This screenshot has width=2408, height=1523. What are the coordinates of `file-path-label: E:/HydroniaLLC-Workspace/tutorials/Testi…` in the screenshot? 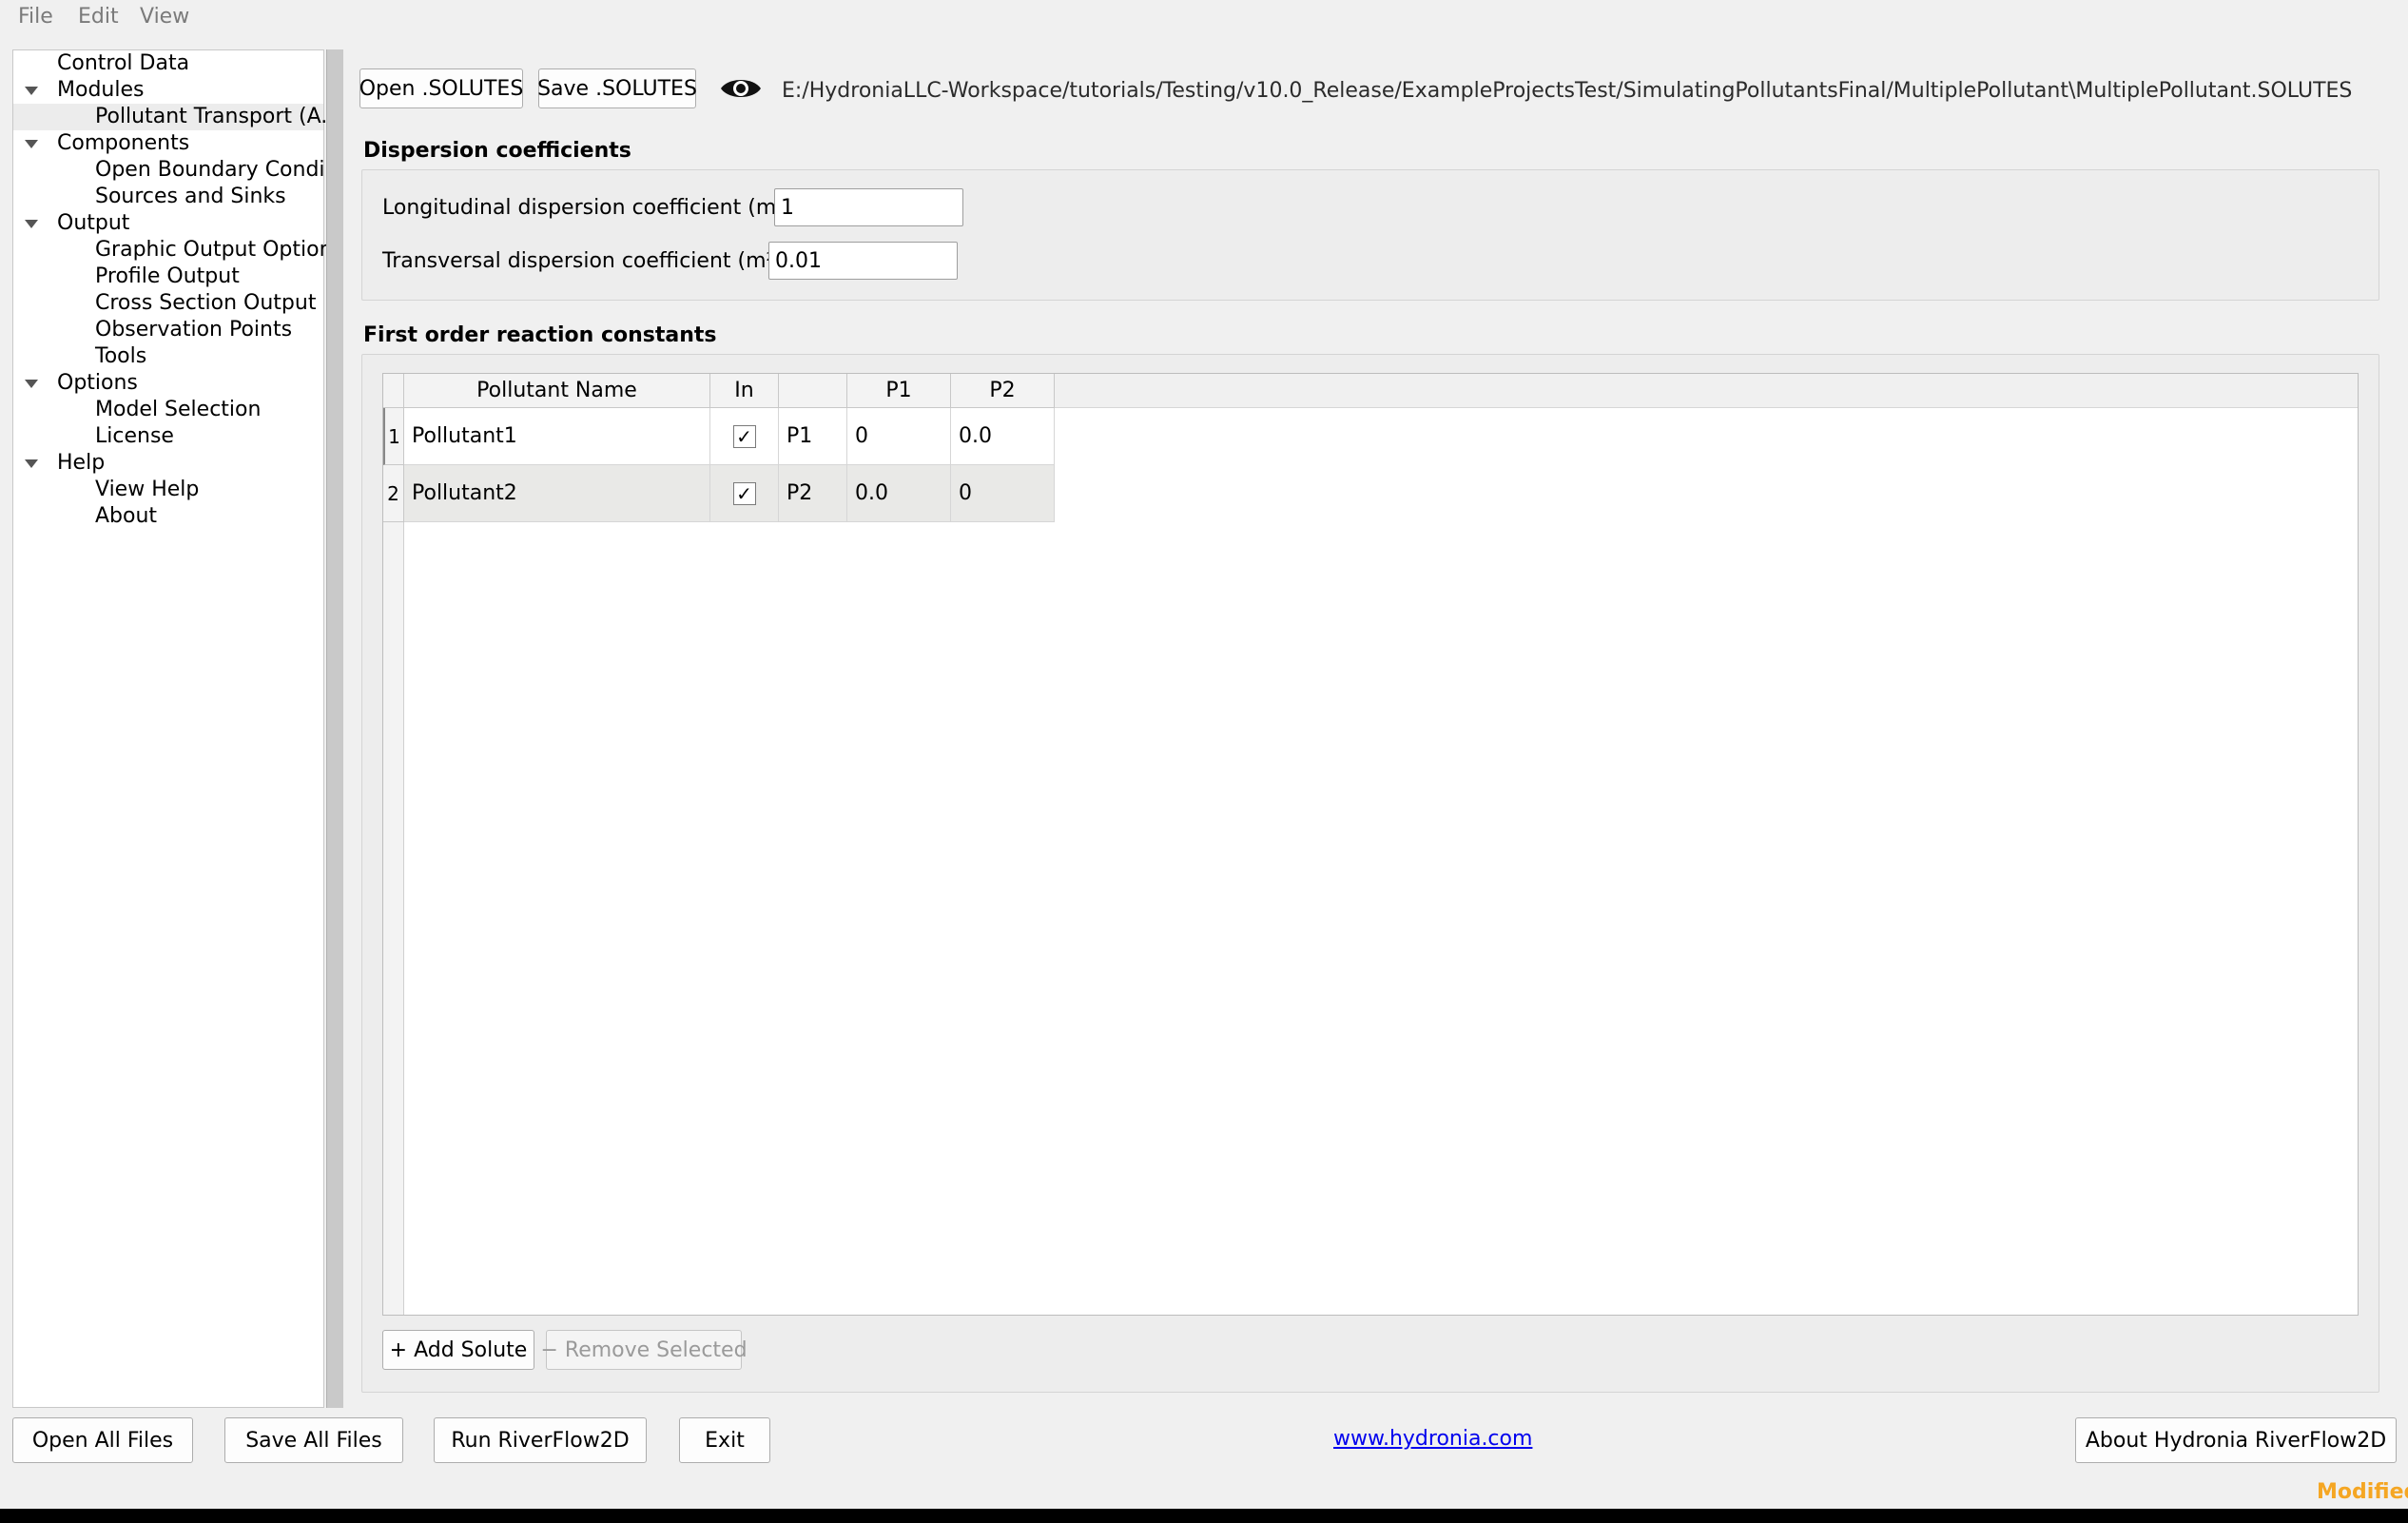 It's located at (1568, 91).